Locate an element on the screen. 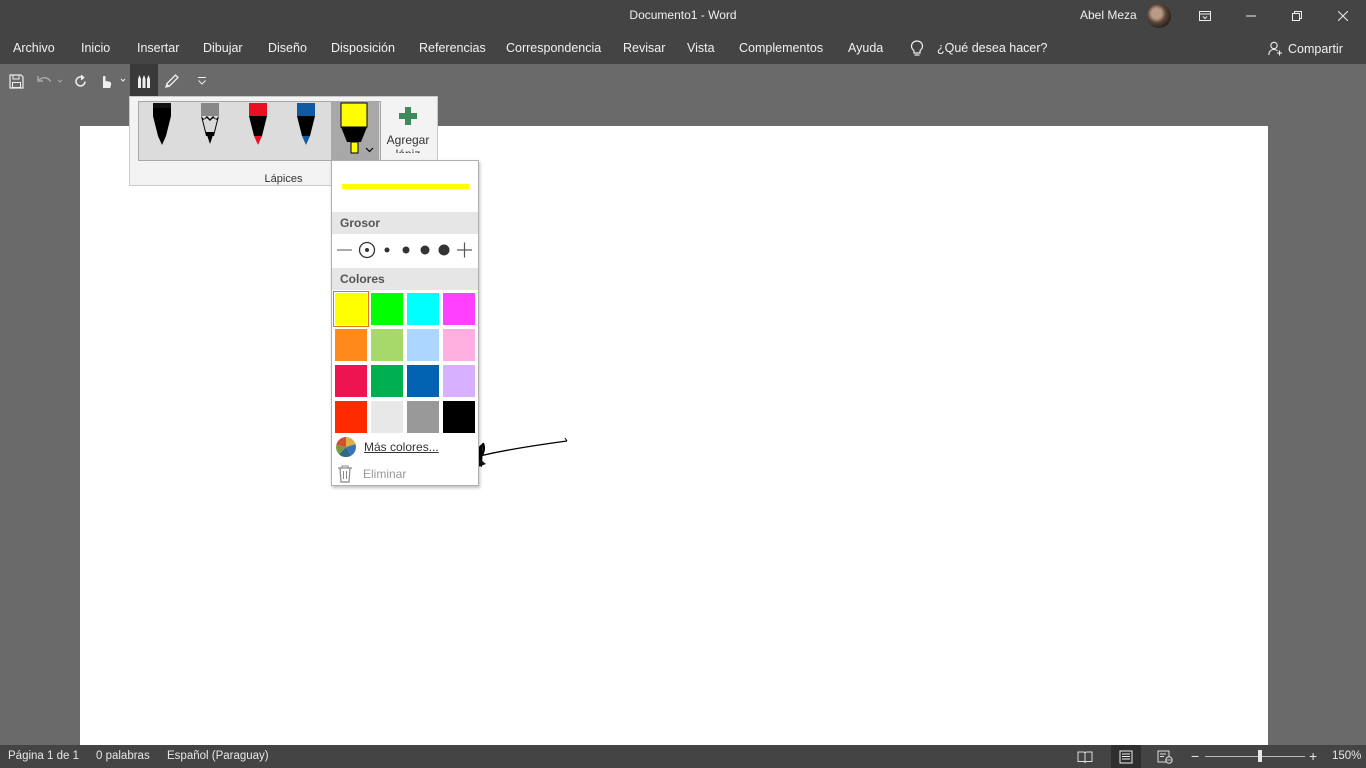 The image size is (1366, 768). web-layout-icon is located at coordinates (1165, 757).